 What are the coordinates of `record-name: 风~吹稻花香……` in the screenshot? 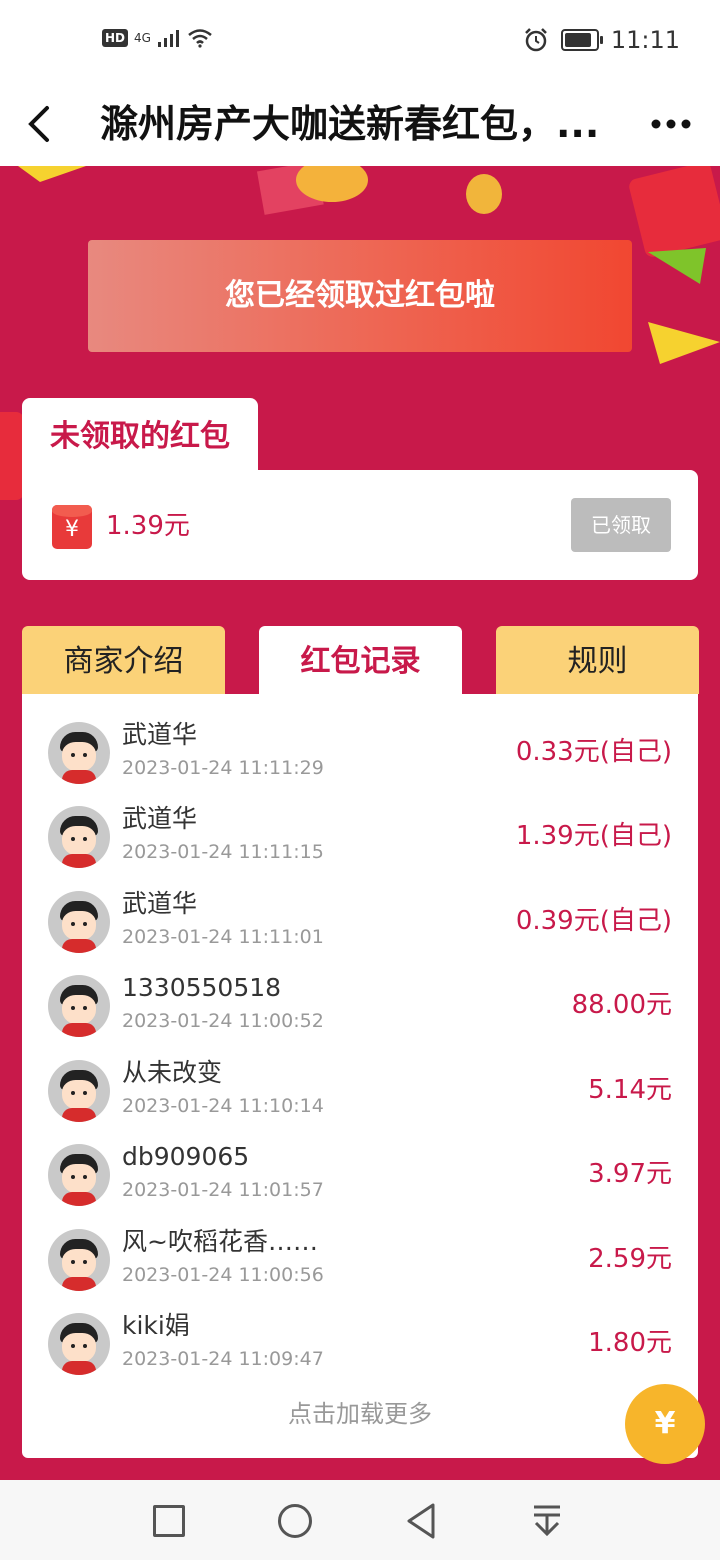 It's located at (220, 1241).